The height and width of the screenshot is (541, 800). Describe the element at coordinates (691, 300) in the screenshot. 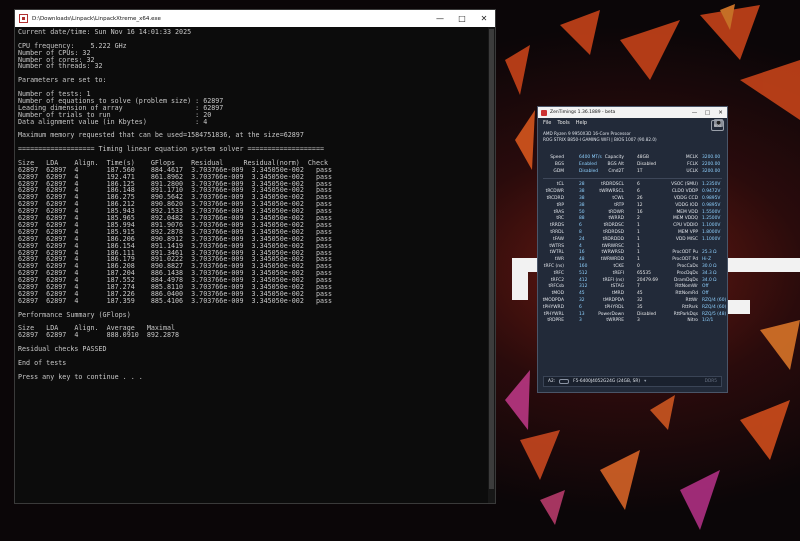

I see `timing-label: RttWr` at that location.